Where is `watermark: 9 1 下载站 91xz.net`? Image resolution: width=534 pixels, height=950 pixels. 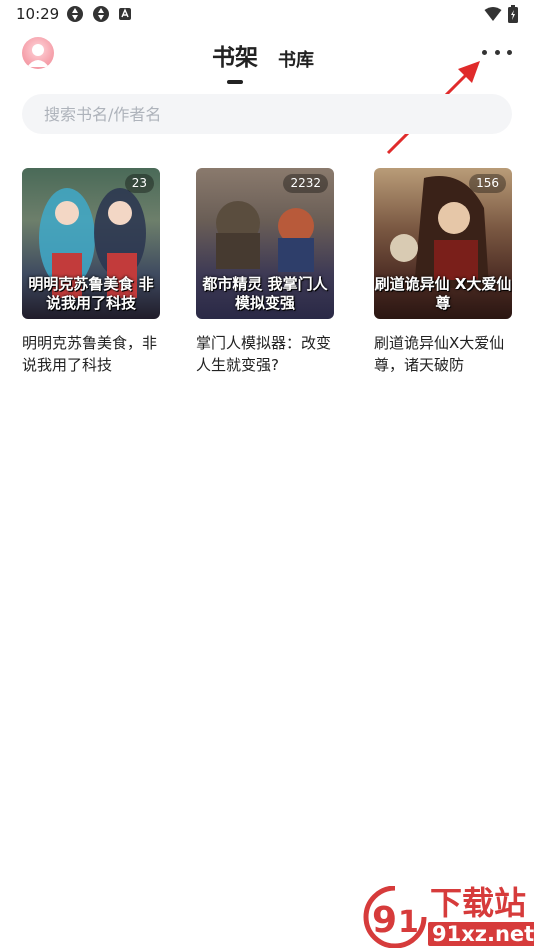
watermark: 9 1 下载站 91xz.net is located at coordinates (448, 916).